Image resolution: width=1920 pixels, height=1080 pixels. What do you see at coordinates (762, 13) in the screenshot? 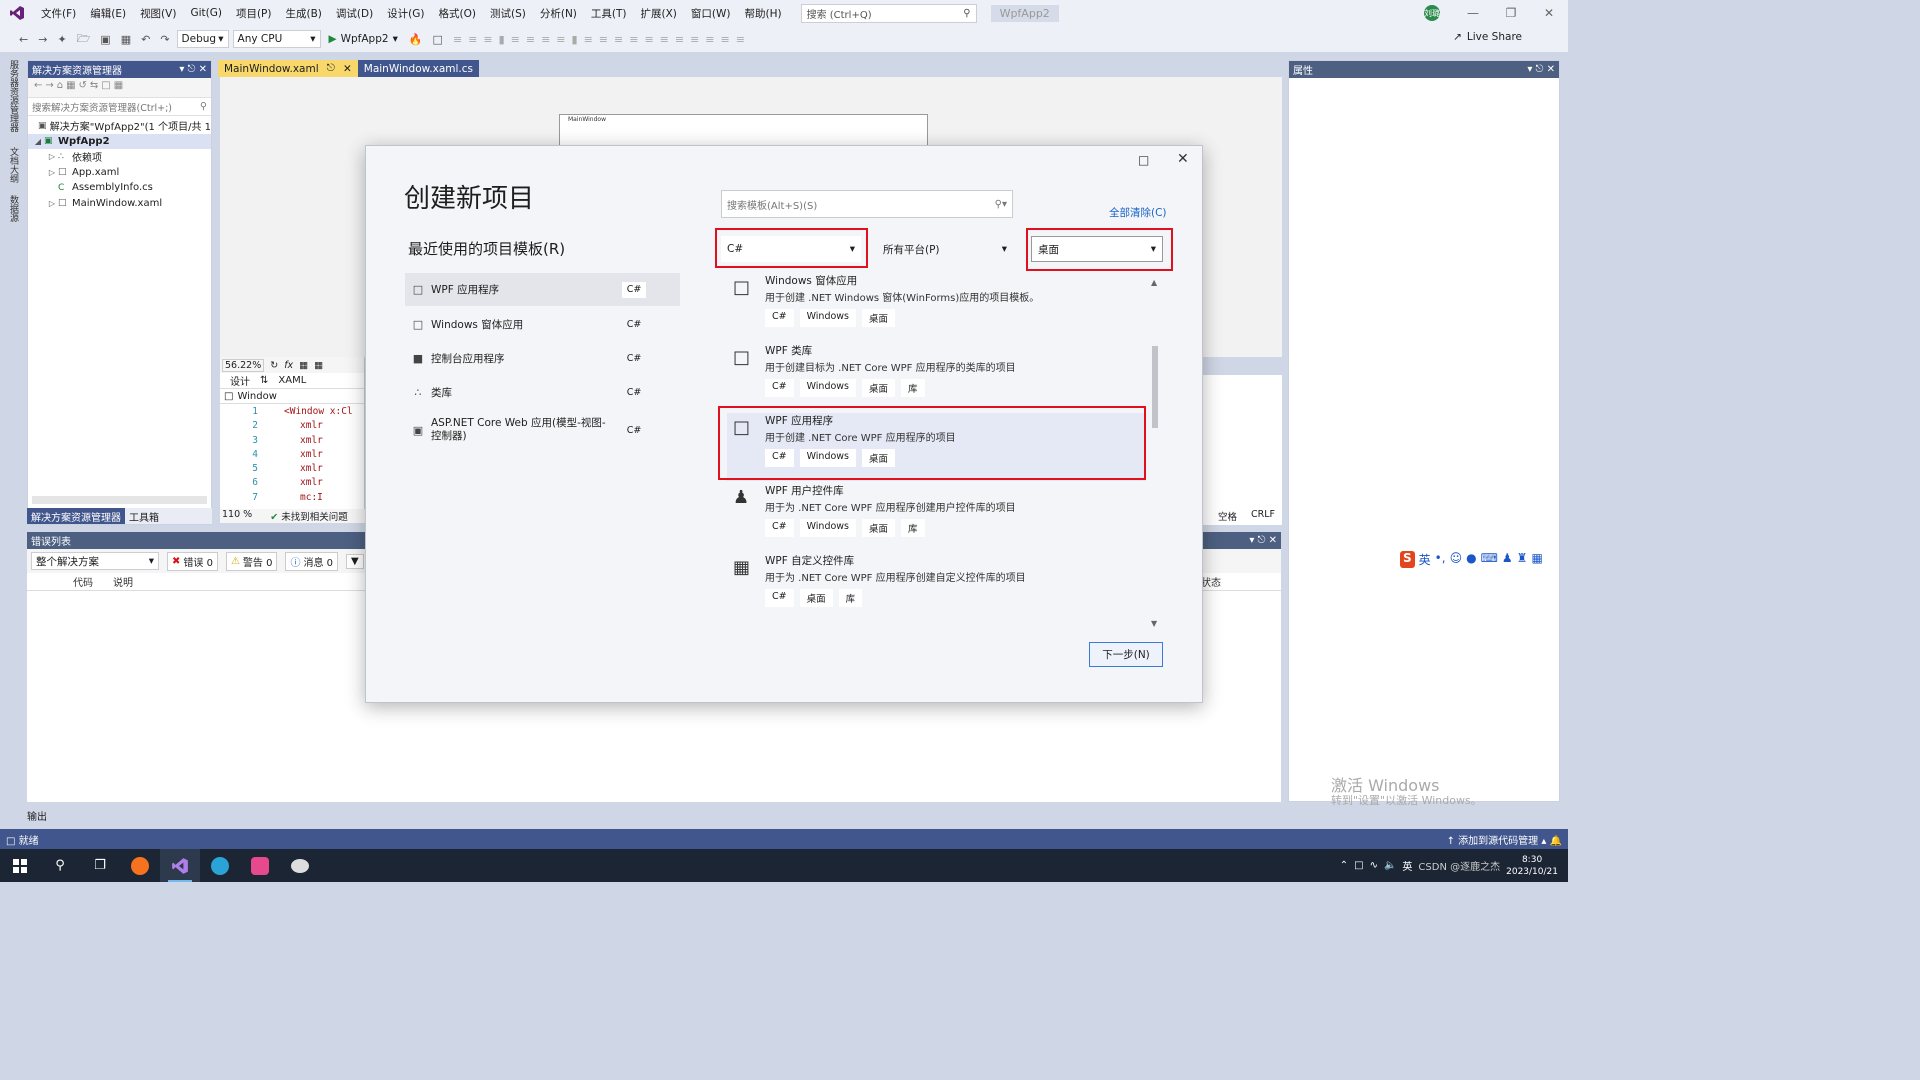
I see `menu-help: 帮助(H)` at bounding box center [762, 13].